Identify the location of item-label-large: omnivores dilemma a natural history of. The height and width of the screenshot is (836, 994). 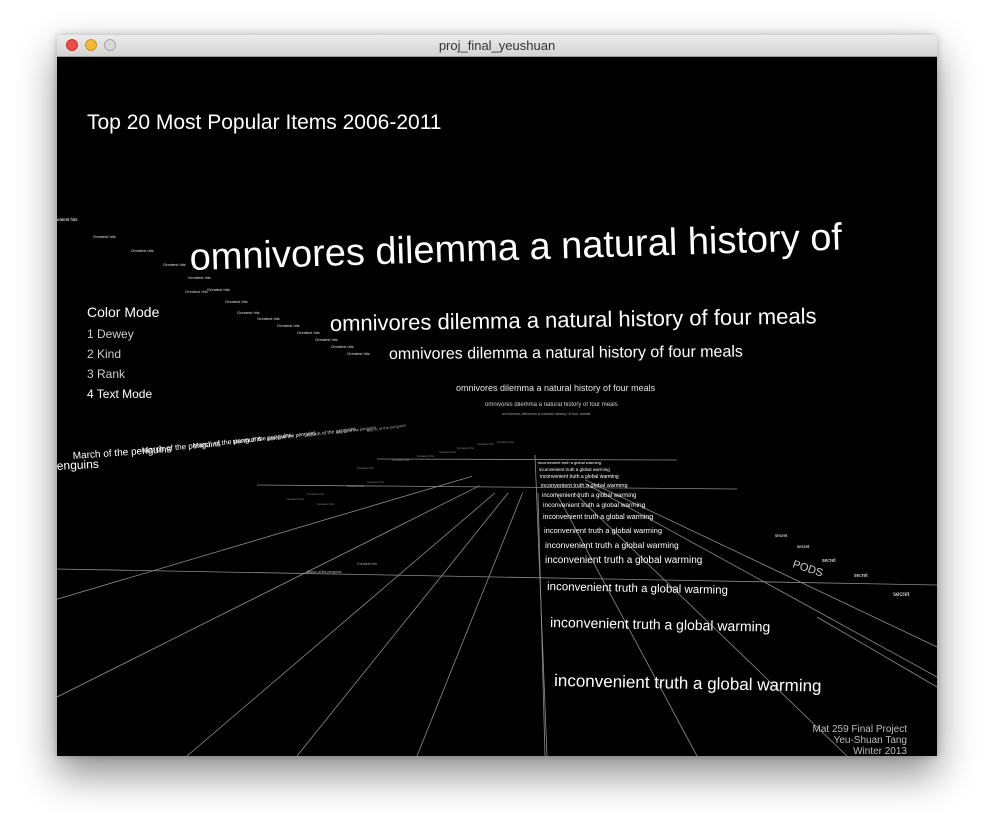
(516, 248).